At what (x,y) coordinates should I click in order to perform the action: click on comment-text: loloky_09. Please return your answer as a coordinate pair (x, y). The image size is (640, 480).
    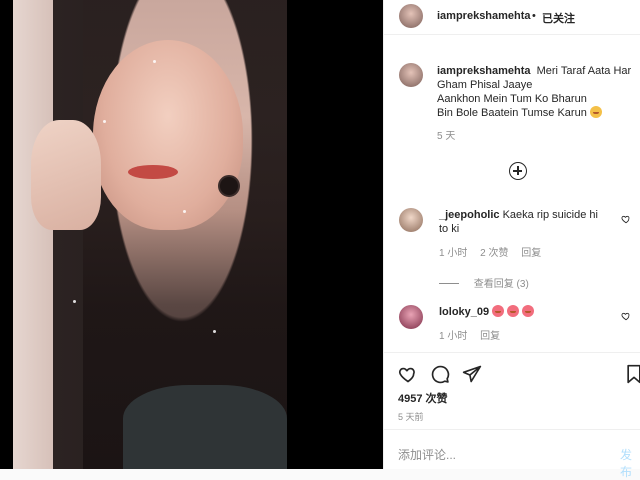
    Looking at the image, I should click on (519, 312).